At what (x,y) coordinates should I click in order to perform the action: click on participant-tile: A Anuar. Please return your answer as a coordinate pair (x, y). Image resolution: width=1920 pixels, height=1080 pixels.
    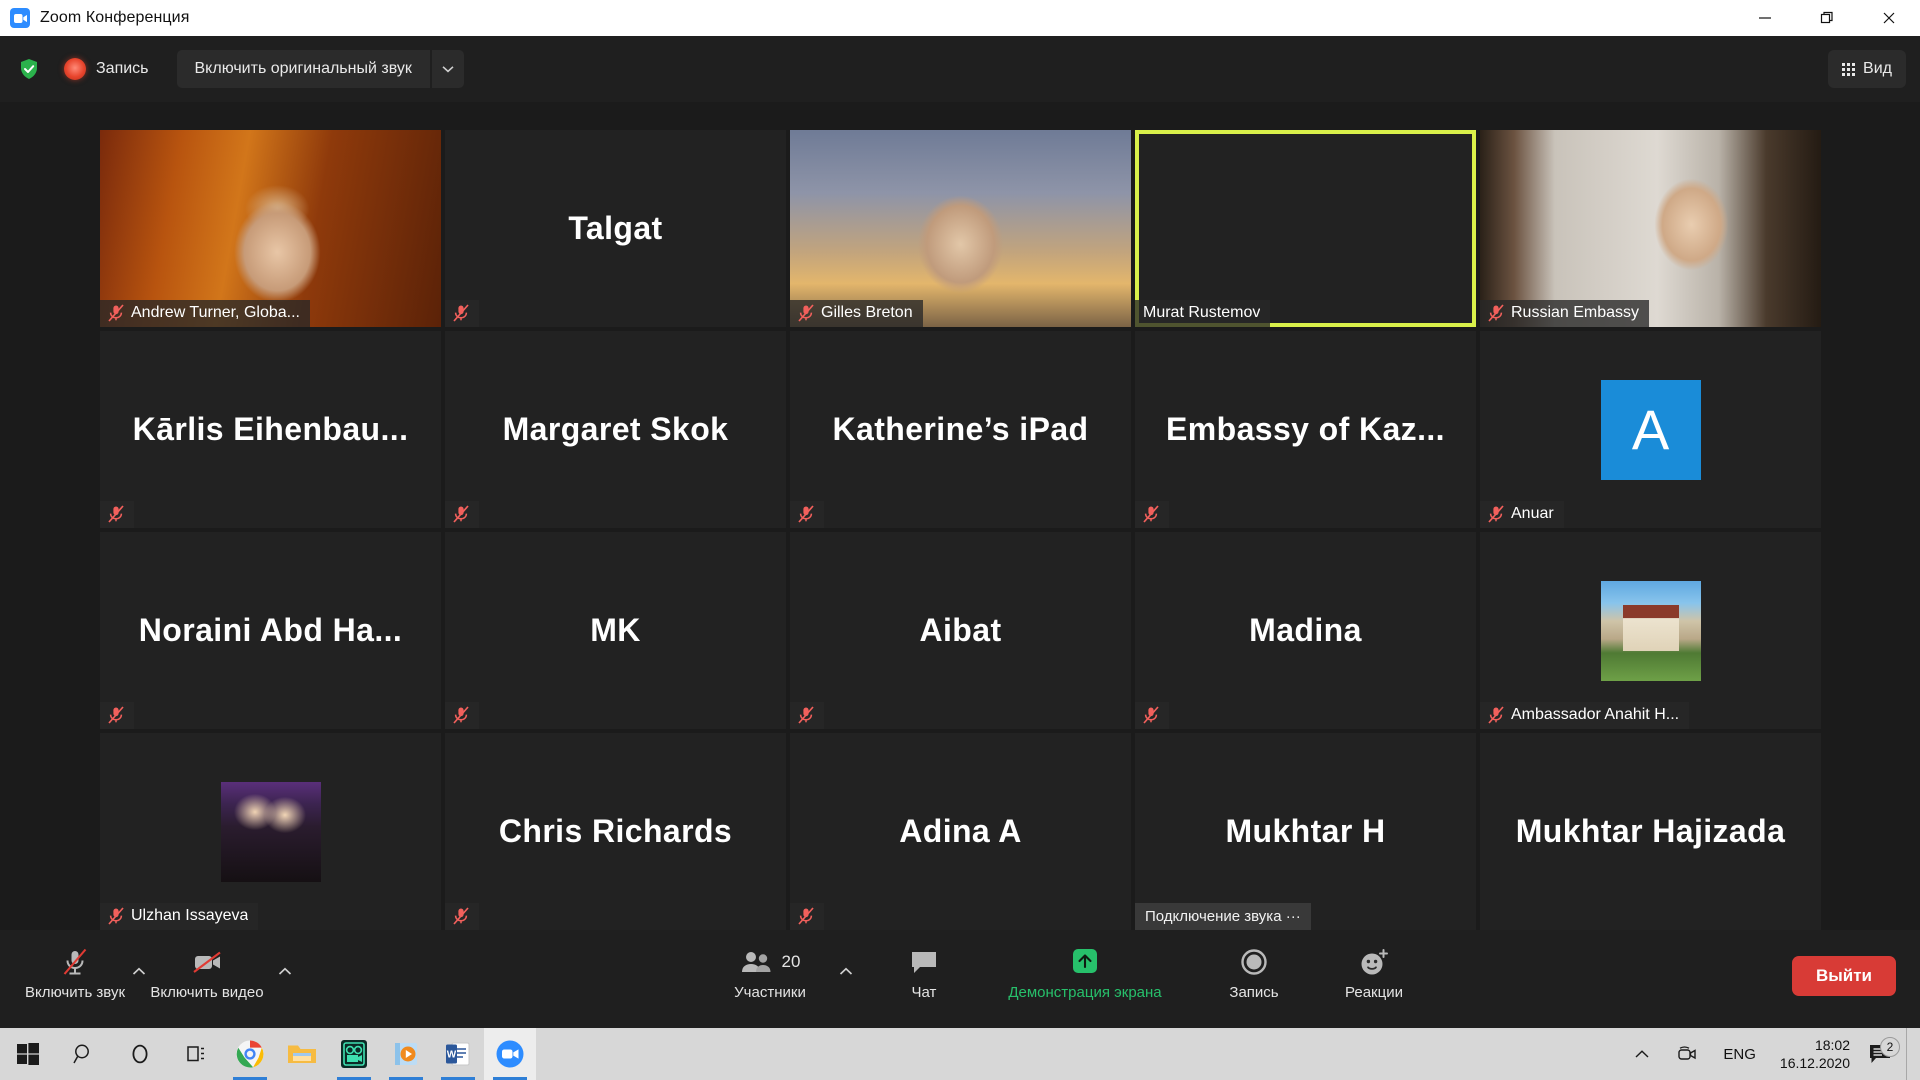
    Looking at the image, I should click on (1650, 429).